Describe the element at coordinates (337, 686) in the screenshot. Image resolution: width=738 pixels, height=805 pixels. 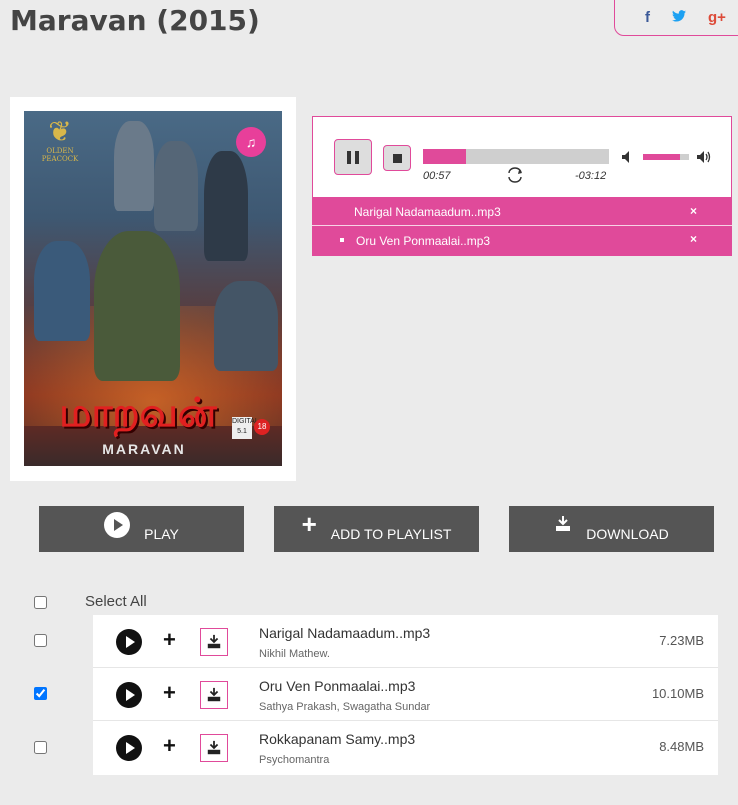
I see `song-title: Oru Ven Ponmaalai..mp3` at that location.